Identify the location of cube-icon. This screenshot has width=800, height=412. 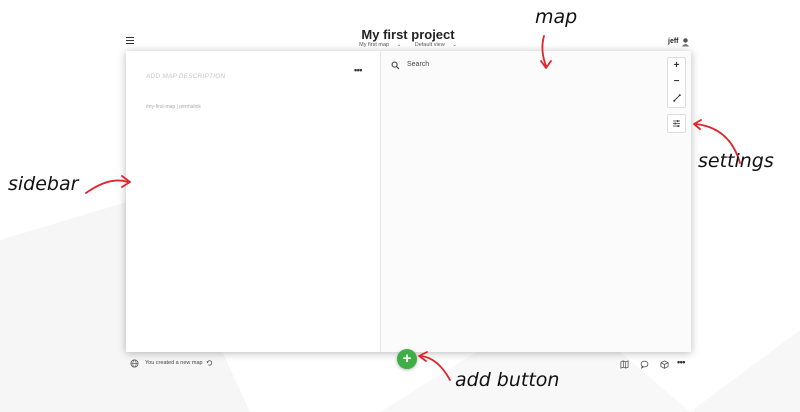
(664, 364).